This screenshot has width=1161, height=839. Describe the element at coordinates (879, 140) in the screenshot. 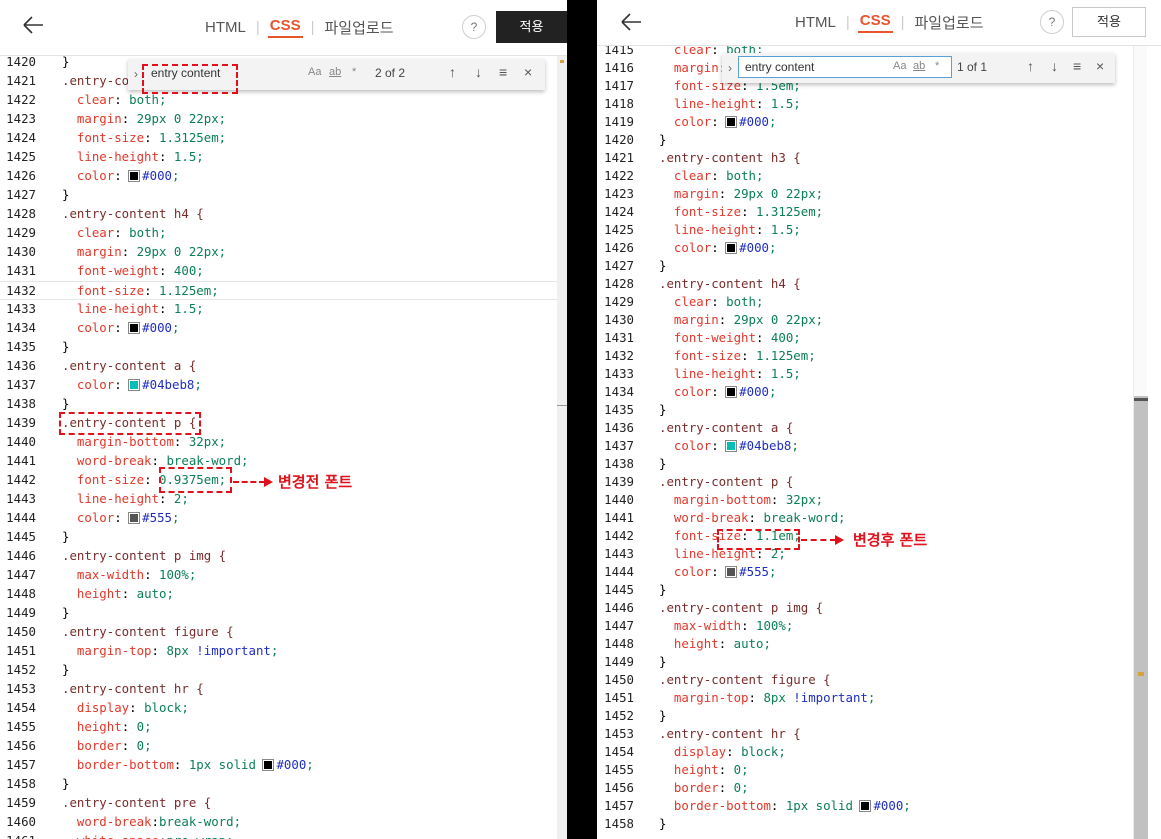

I see `code-line: 1420}` at that location.